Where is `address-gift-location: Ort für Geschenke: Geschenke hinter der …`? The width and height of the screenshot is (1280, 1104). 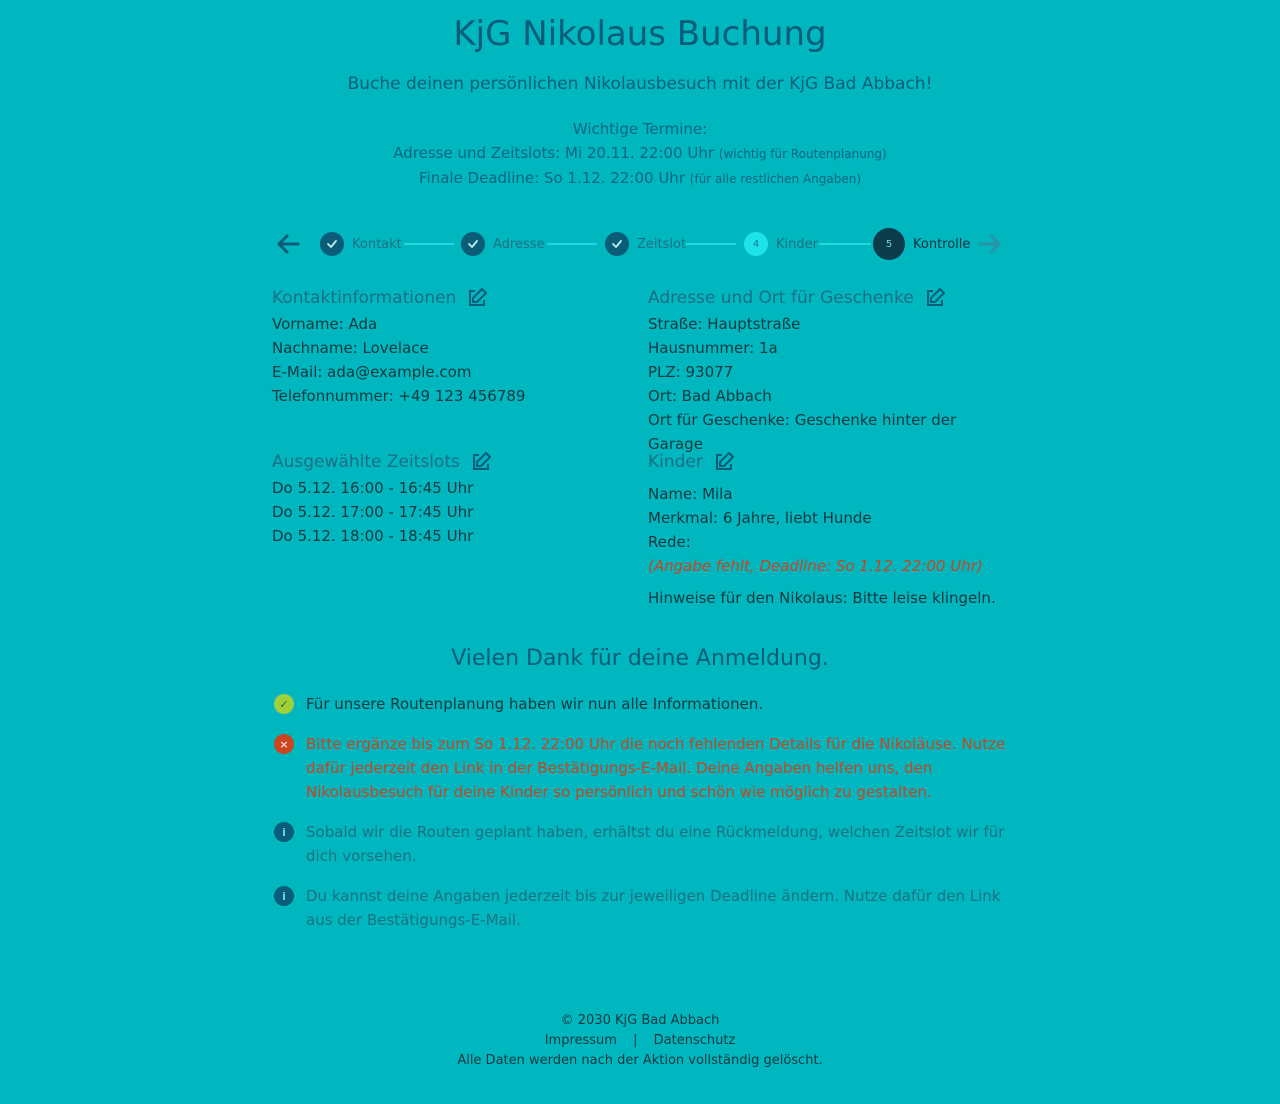
address-gift-location: Ort für Geschenke: Geschenke hinter der … is located at coordinates (802, 432).